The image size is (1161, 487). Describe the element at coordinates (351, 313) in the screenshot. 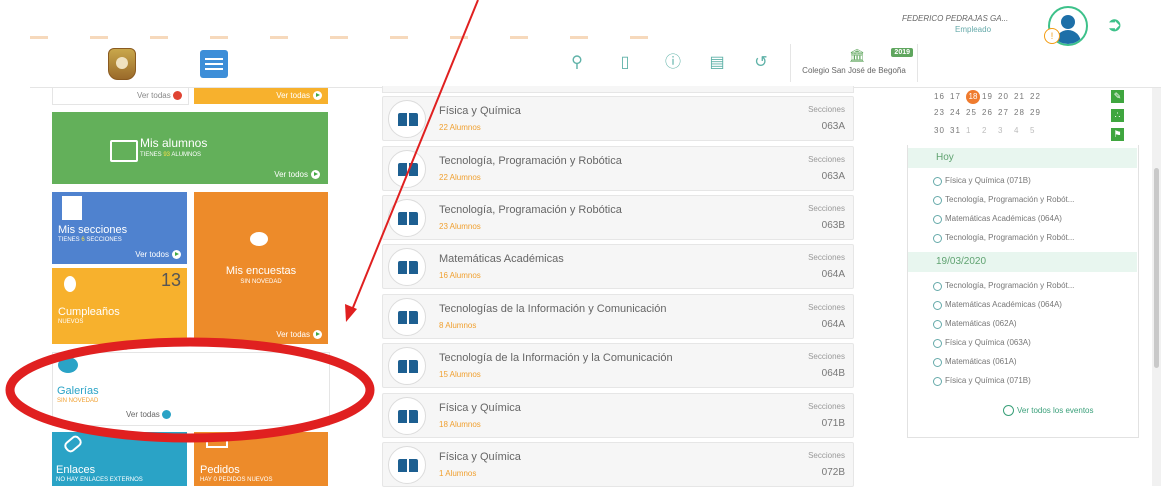

I see `annotation-arrow-head` at that location.